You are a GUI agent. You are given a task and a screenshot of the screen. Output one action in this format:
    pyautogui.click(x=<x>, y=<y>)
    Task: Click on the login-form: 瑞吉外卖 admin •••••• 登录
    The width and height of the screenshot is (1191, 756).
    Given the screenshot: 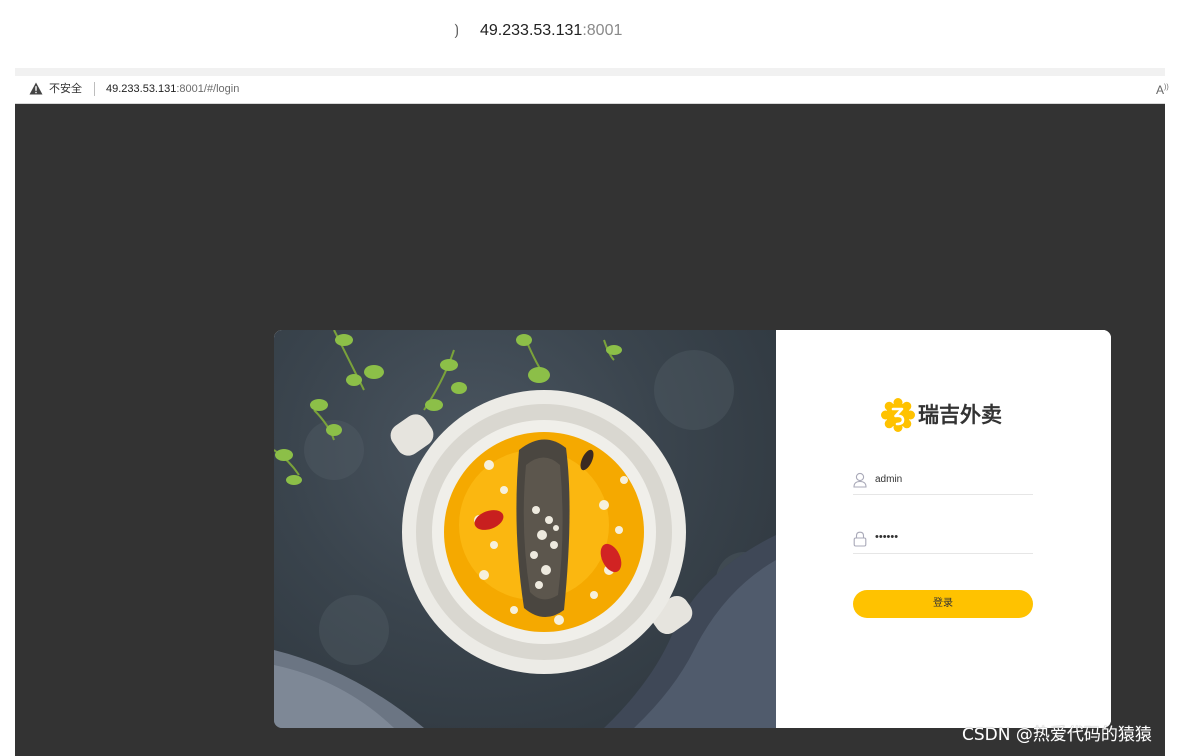 What is the action you would take?
    pyautogui.click(x=943, y=529)
    